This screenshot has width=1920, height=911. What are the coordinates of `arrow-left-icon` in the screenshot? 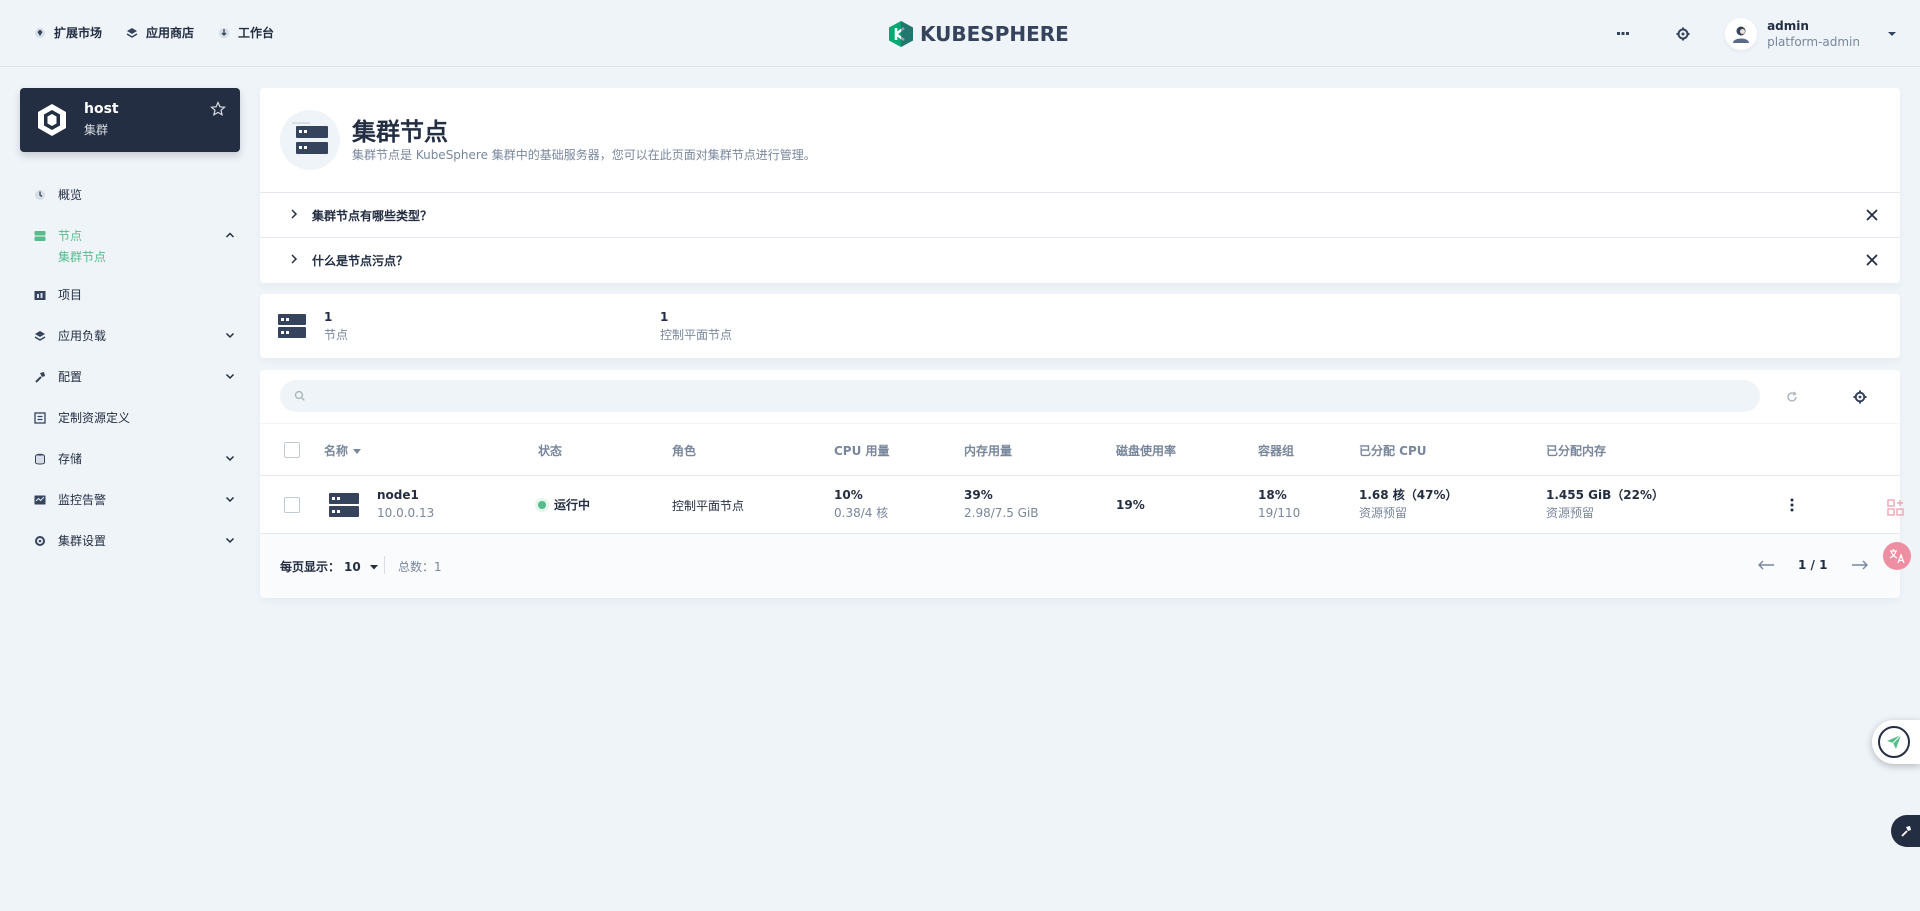 It's located at (1766, 565).